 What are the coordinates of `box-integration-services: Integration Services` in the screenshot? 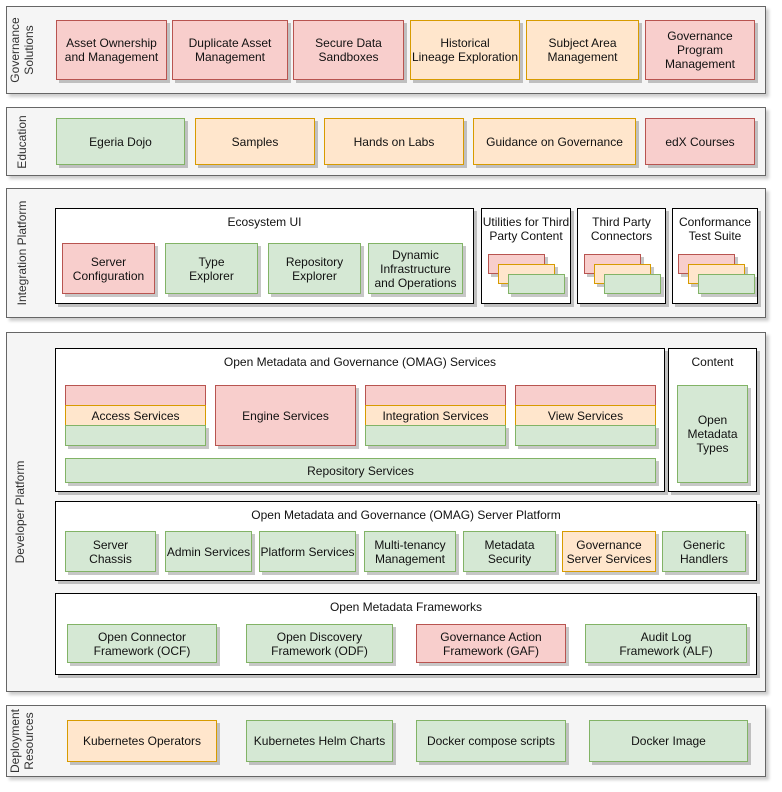 It's located at (435, 415).